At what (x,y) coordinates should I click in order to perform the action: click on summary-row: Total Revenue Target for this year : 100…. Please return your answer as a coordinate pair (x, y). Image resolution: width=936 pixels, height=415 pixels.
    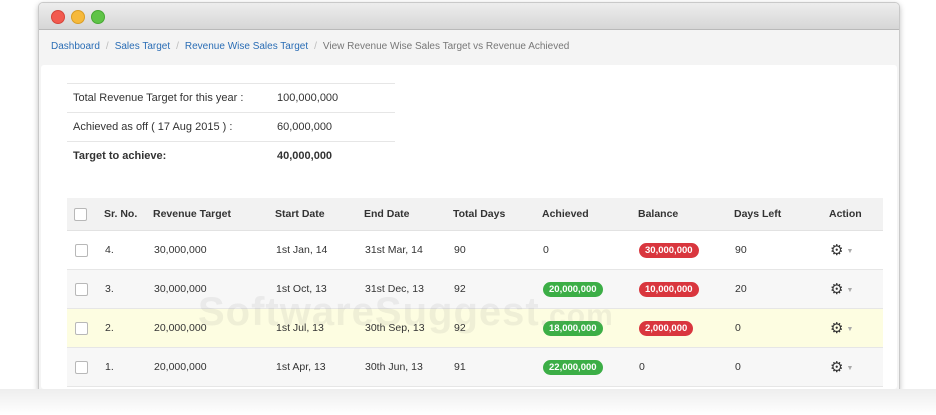
    Looking at the image, I should click on (231, 98).